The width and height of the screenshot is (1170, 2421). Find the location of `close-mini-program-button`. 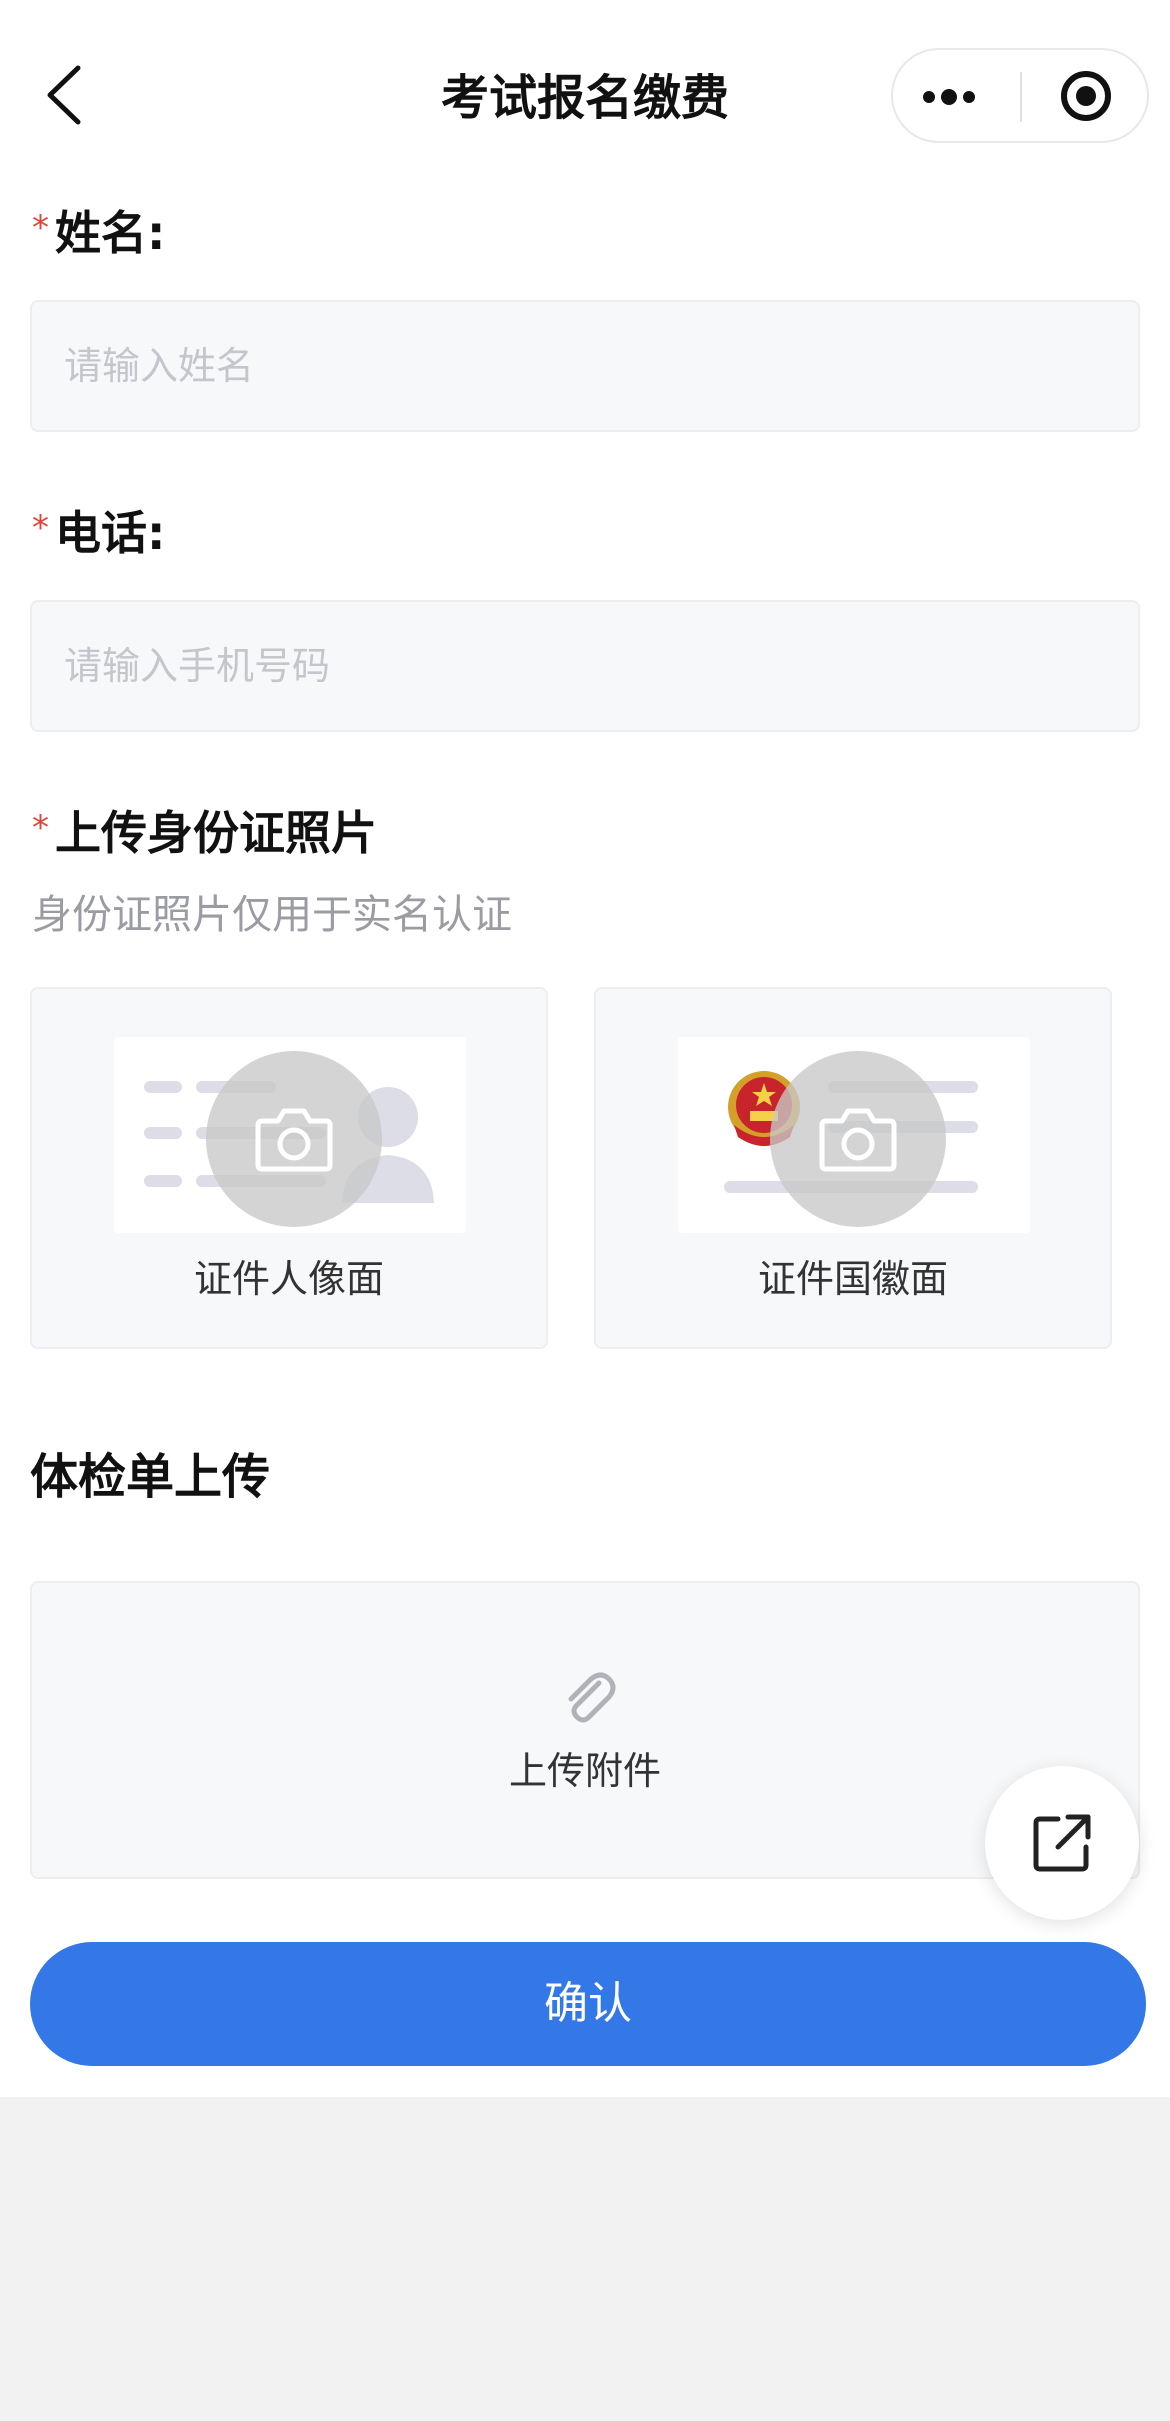

close-mini-program-button is located at coordinates (1086, 95).